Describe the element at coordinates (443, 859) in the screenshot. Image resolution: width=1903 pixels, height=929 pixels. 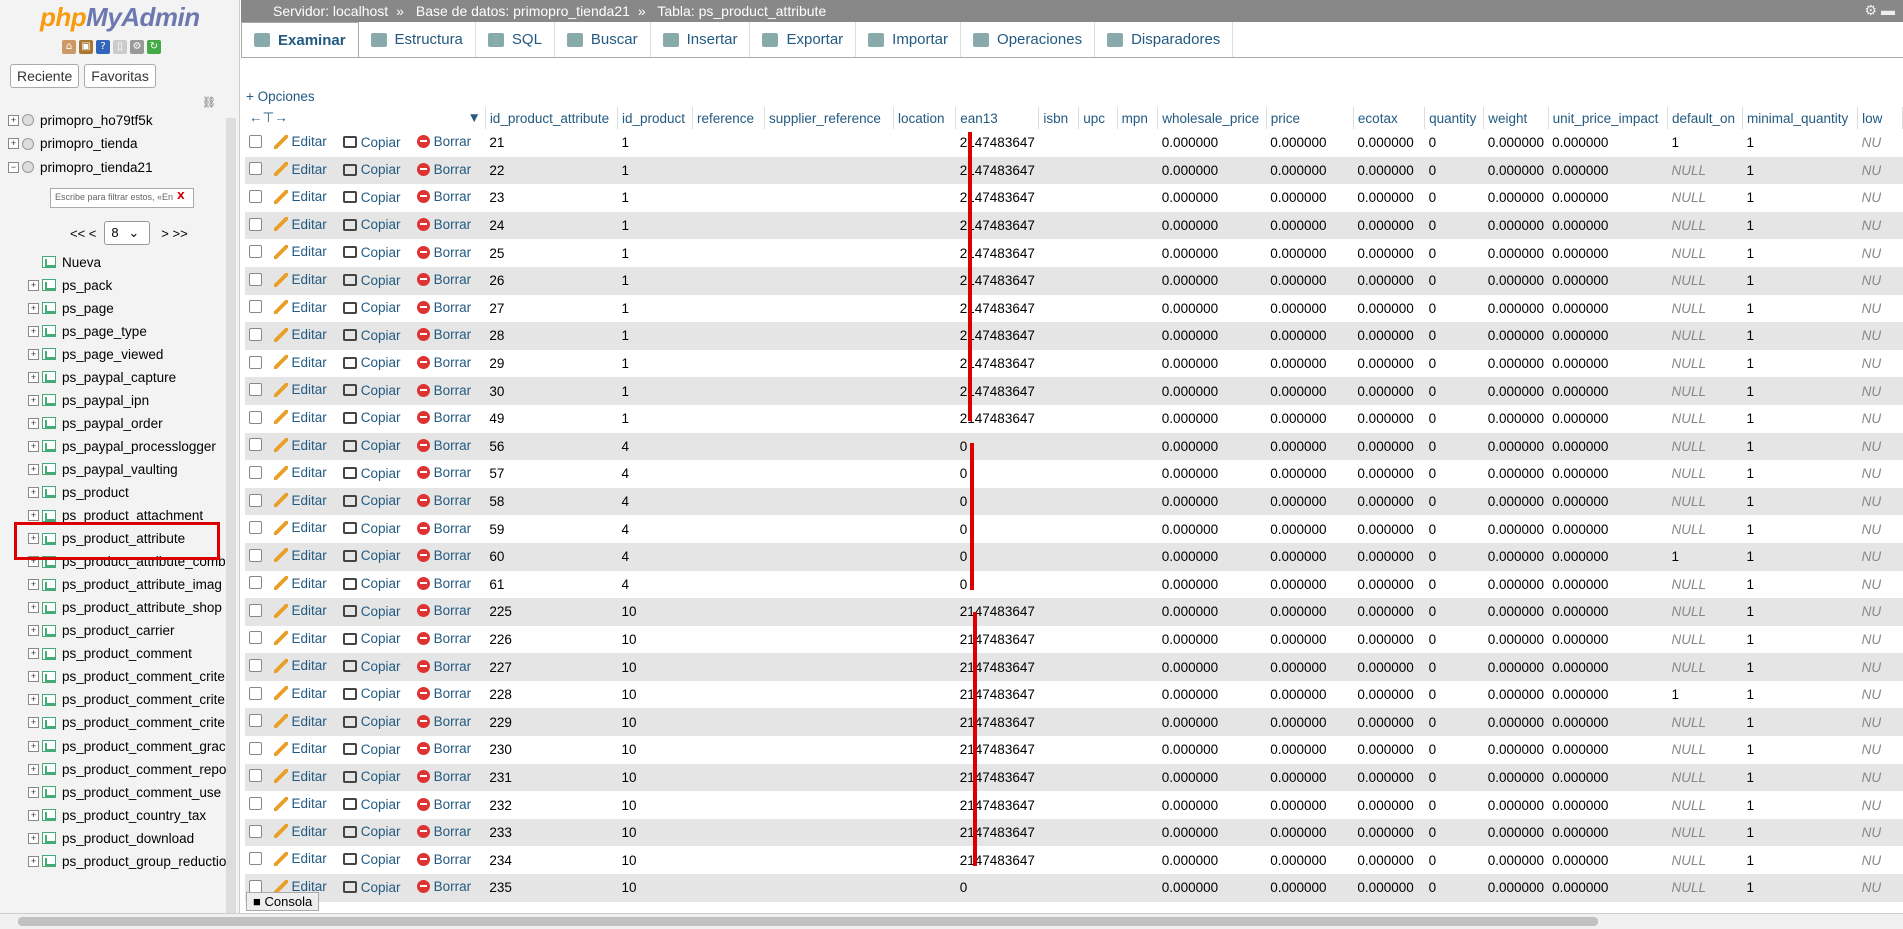
I see `delete-link: Borrar` at that location.